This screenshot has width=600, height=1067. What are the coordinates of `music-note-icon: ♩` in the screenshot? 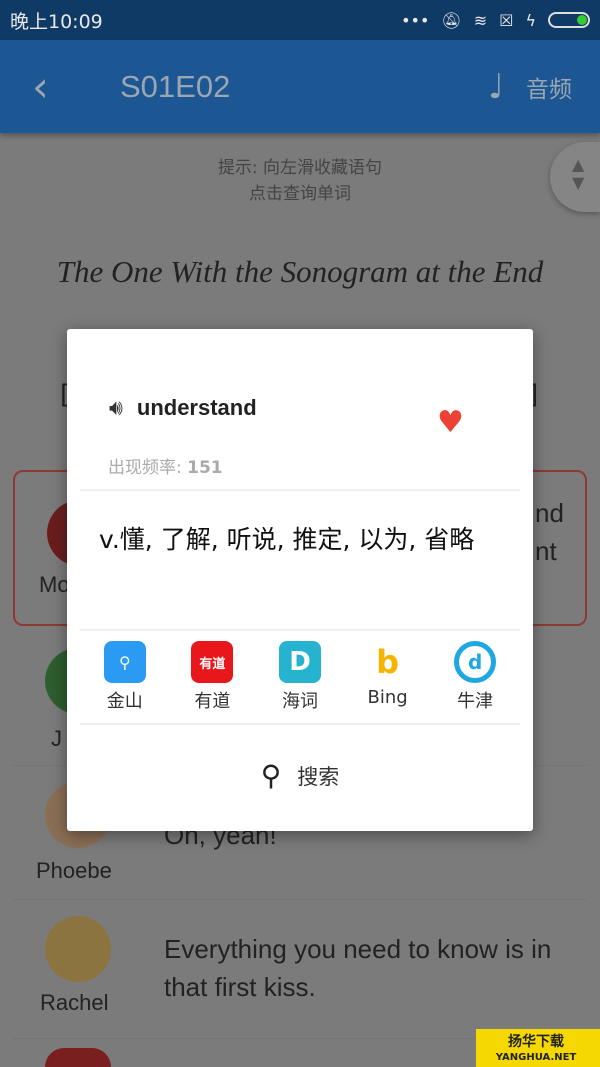 It's located at (495, 86).